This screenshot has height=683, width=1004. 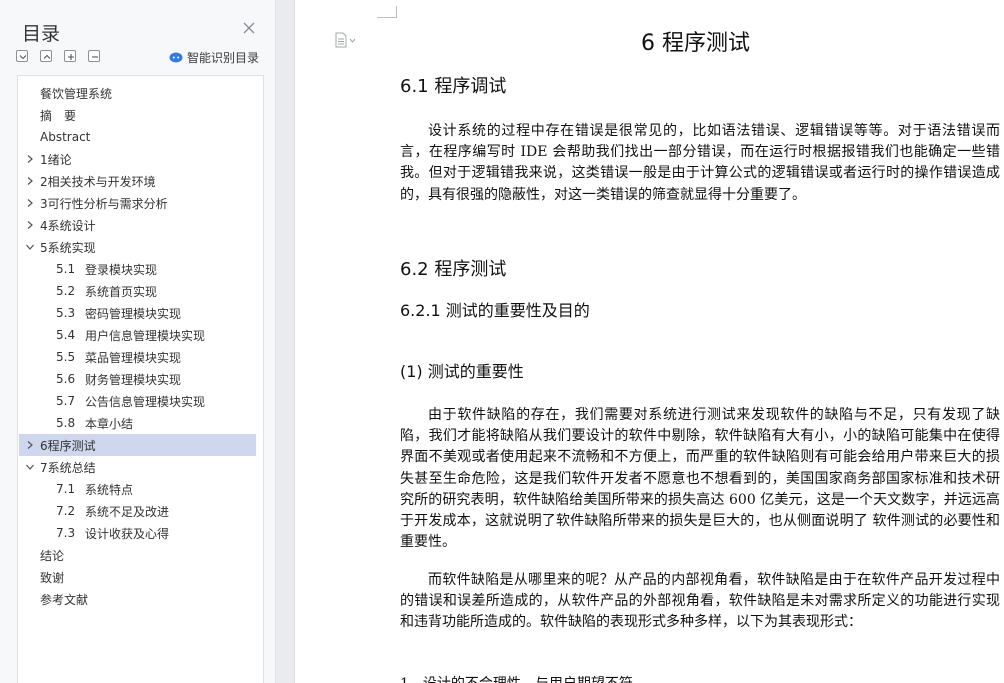 What do you see at coordinates (137, 423) in the screenshot?
I see `toc-subitem: 5.8 本章小结` at bounding box center [137, 423].